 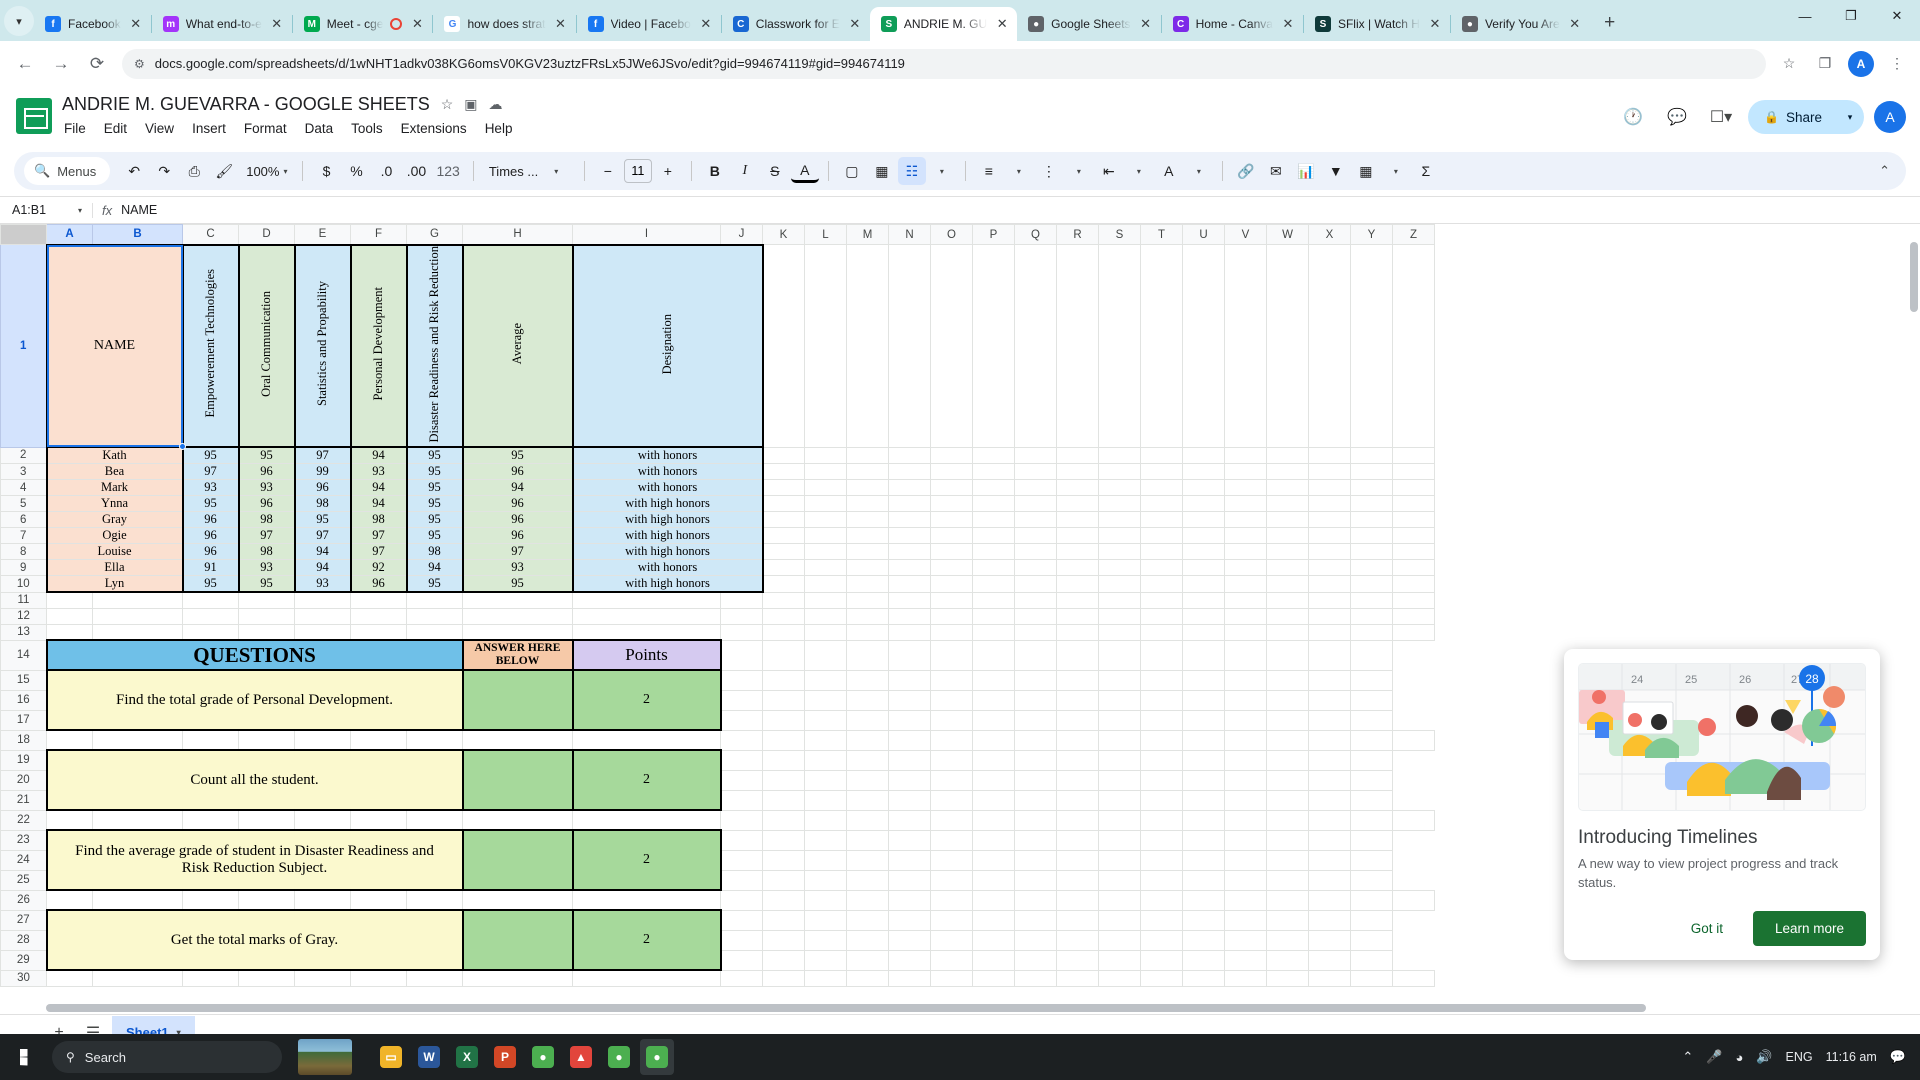 What do you see at coordinates (266, 234) in the screenshot?
I see `column-header-D: D` at bounding box center [266, 234].